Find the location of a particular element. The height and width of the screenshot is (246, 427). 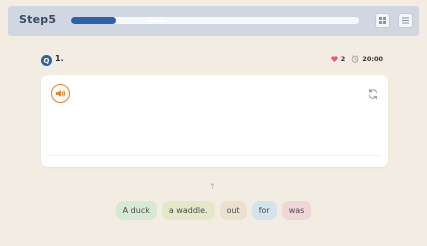

timer-stat: 20:00 is located at coordinates (367, 59).